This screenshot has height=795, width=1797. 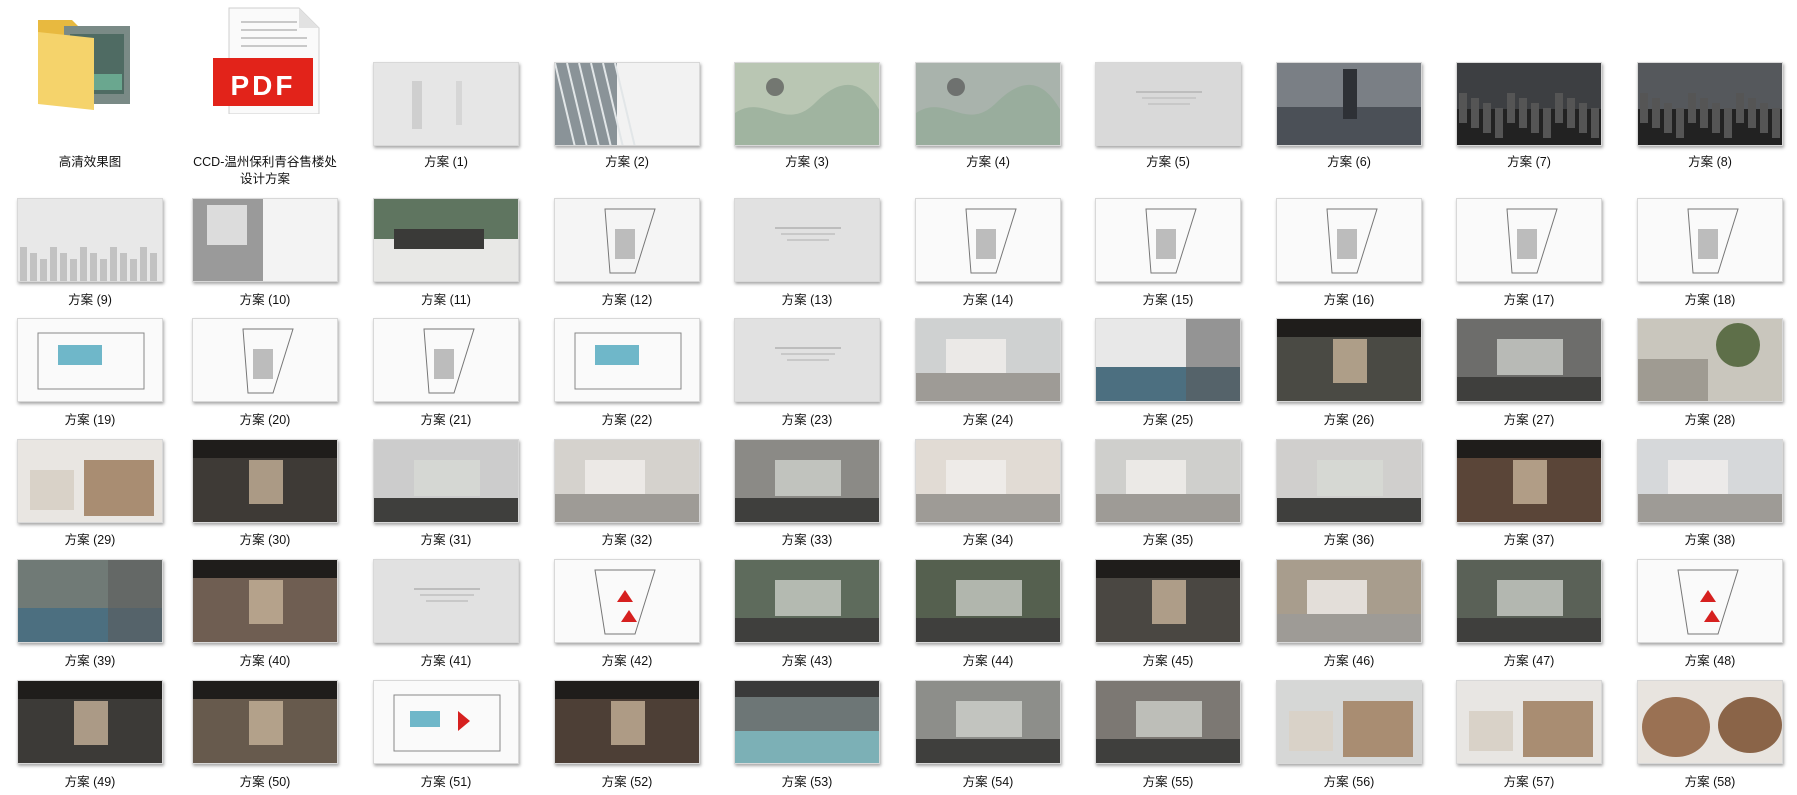 What do you see at coordinates (90, 397) in the screenshot?
I see `image-file-item: 方案 (49)` at bounding box center [90, 397].